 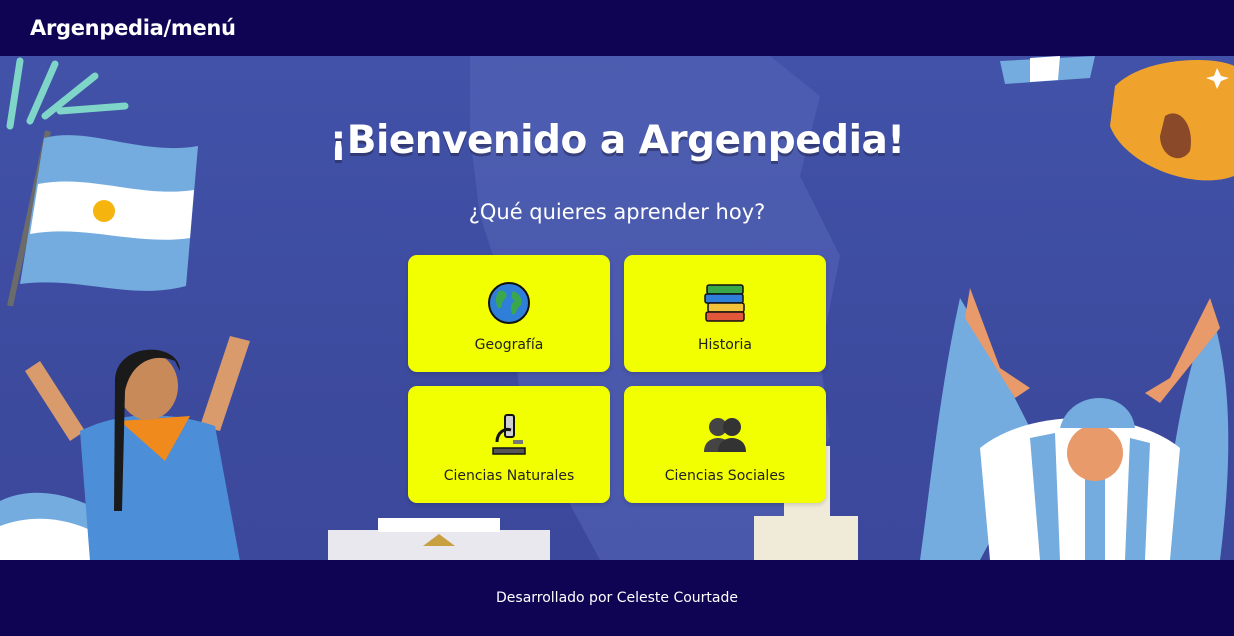 I want to click on congress-building-illustration, so click(x=439, y=539).